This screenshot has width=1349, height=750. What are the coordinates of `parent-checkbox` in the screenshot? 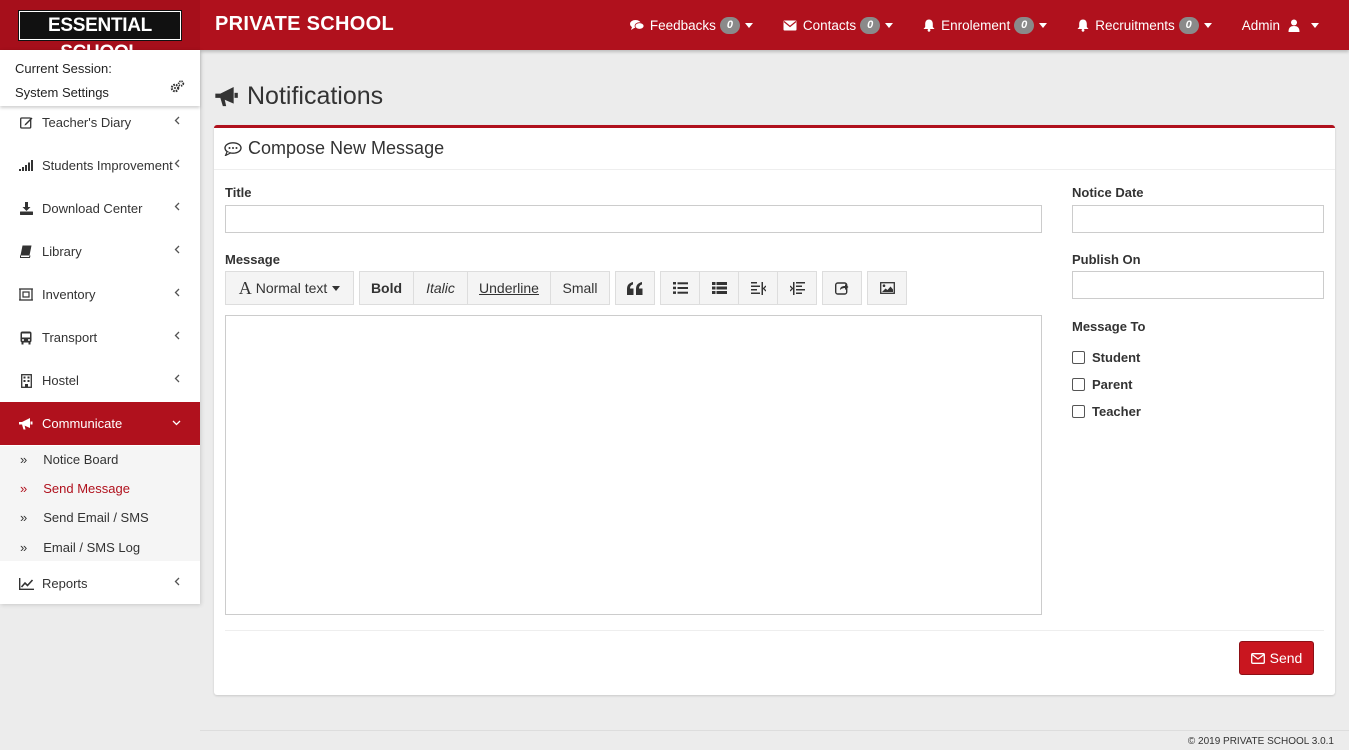 It's located at (1078, 384).